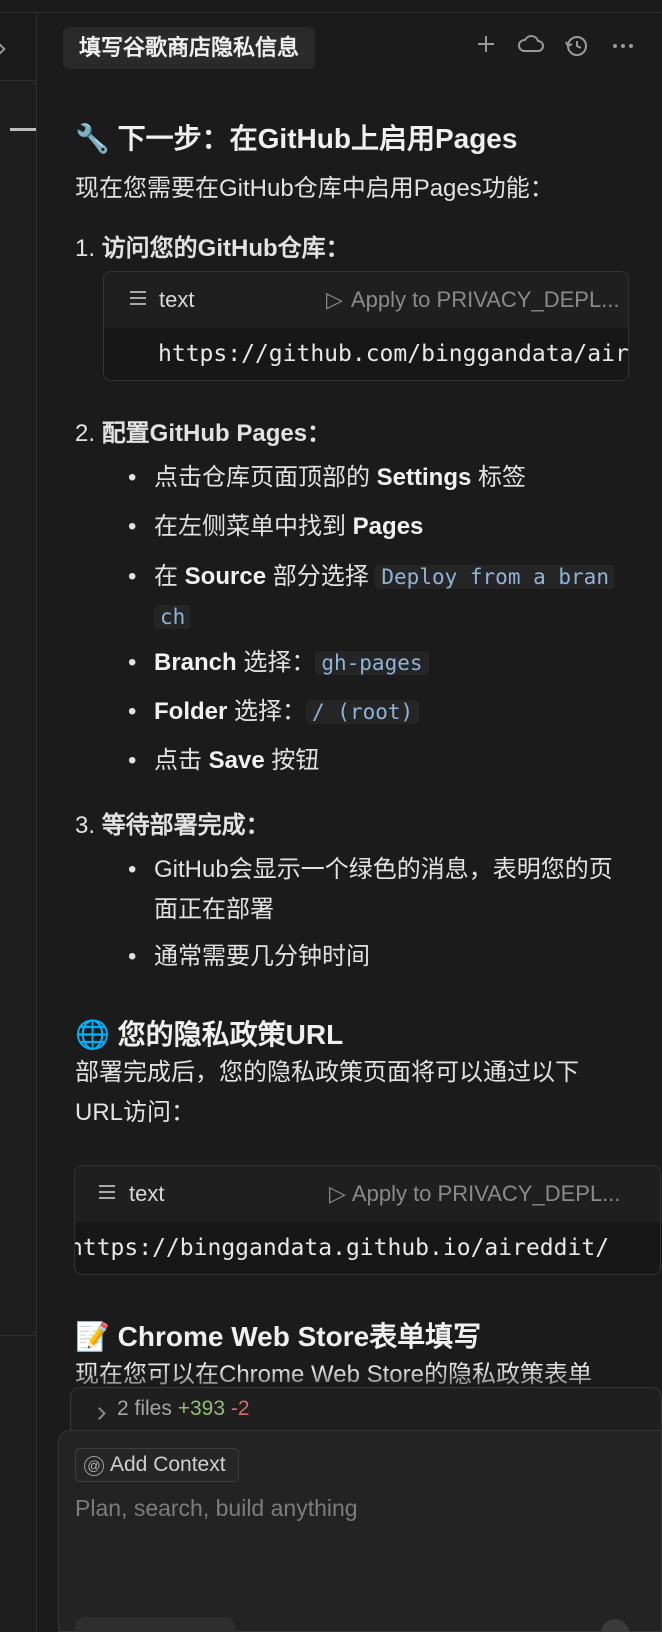 The image size is (662, 1632). I want to click on list-item: 在 Source 部分选择 Deploy from a branch, so click(395, 597).